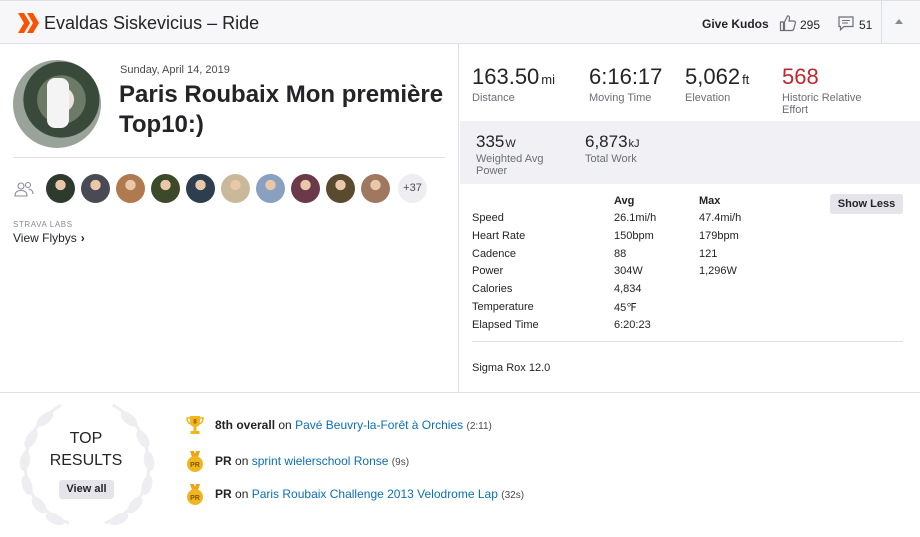 The height and width of the screenshot is (537, 920). What do you see at coordinates (488, 218) in the screenshot?
I see `row-label: Speed` at bounding box center [488, 218].